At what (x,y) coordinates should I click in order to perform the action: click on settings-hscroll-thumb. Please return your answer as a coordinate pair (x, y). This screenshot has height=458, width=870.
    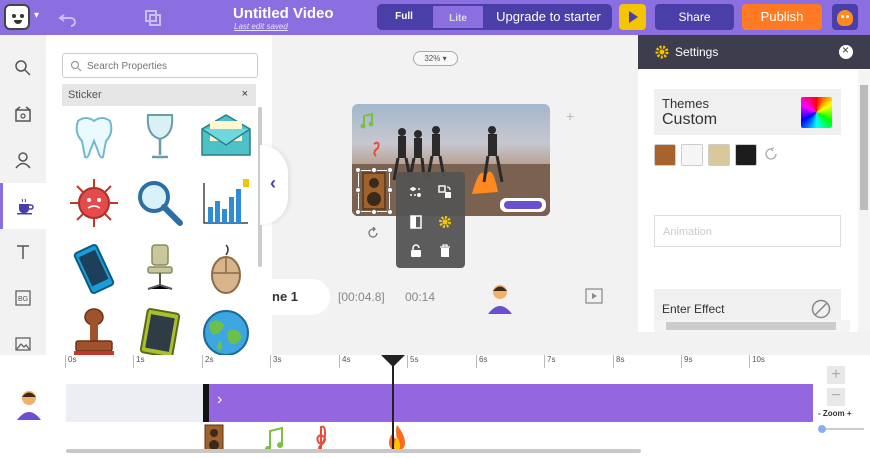
    Looking at the image, I should click on (751, 326).